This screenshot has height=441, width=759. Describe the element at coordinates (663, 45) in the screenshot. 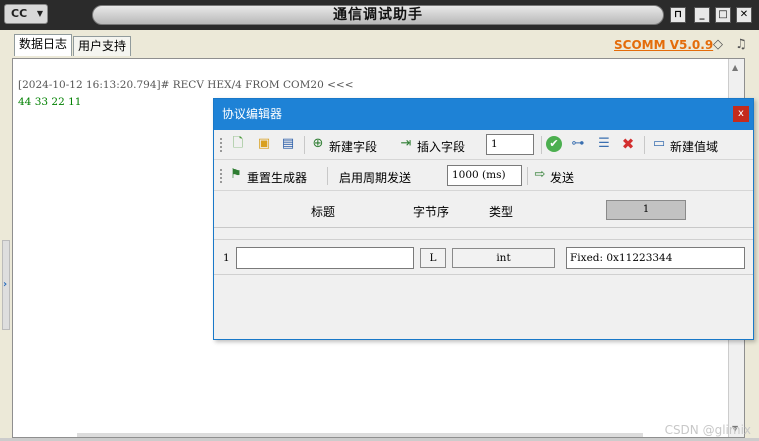

I see `version-link: SCOMM V5.0.9` at that location.